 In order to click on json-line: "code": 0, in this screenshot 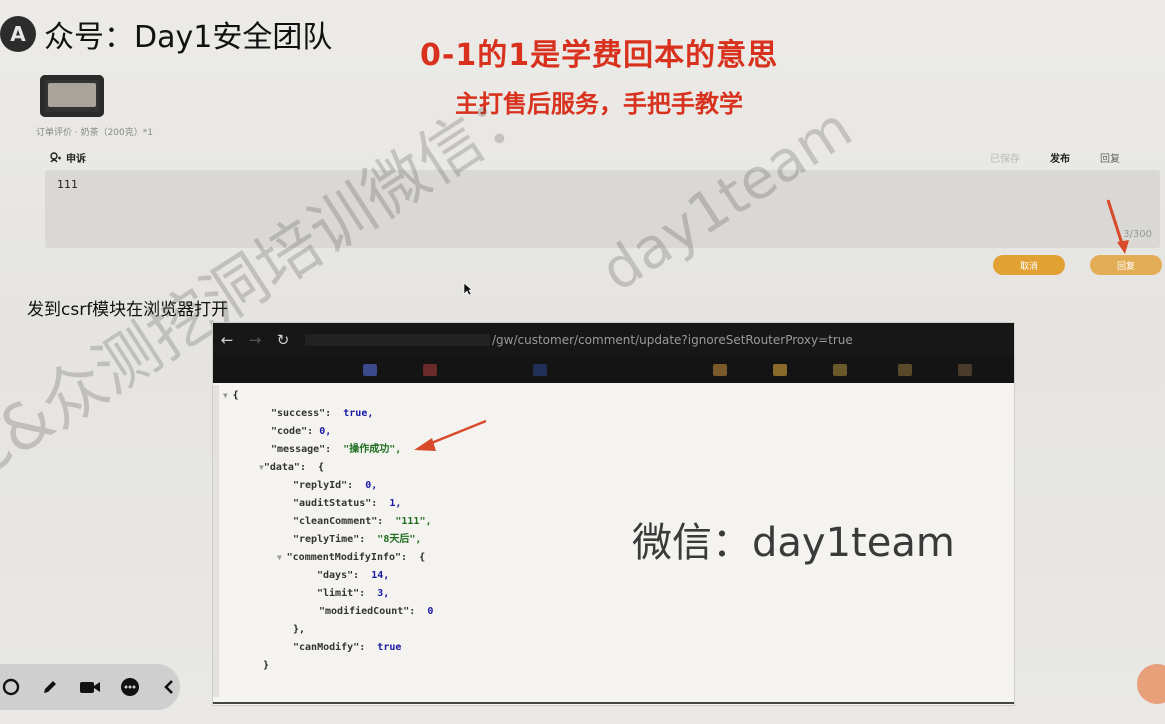, I will do `click(301, 431)`.